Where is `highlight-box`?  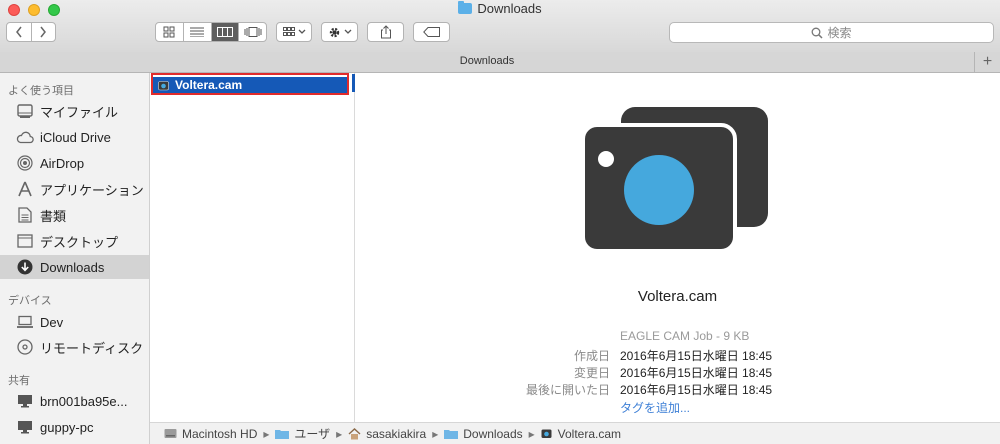
highlight-box is located at coordinates (250, 84).